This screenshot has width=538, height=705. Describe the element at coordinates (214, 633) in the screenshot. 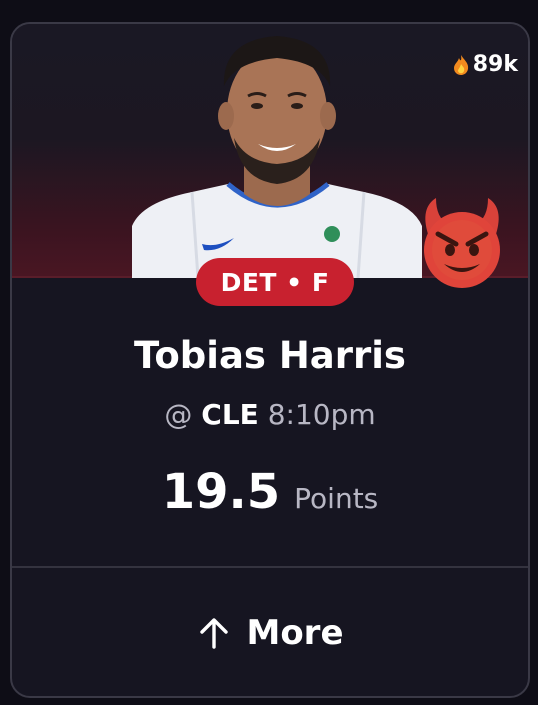

I see `arrow-up-icon` at that location.